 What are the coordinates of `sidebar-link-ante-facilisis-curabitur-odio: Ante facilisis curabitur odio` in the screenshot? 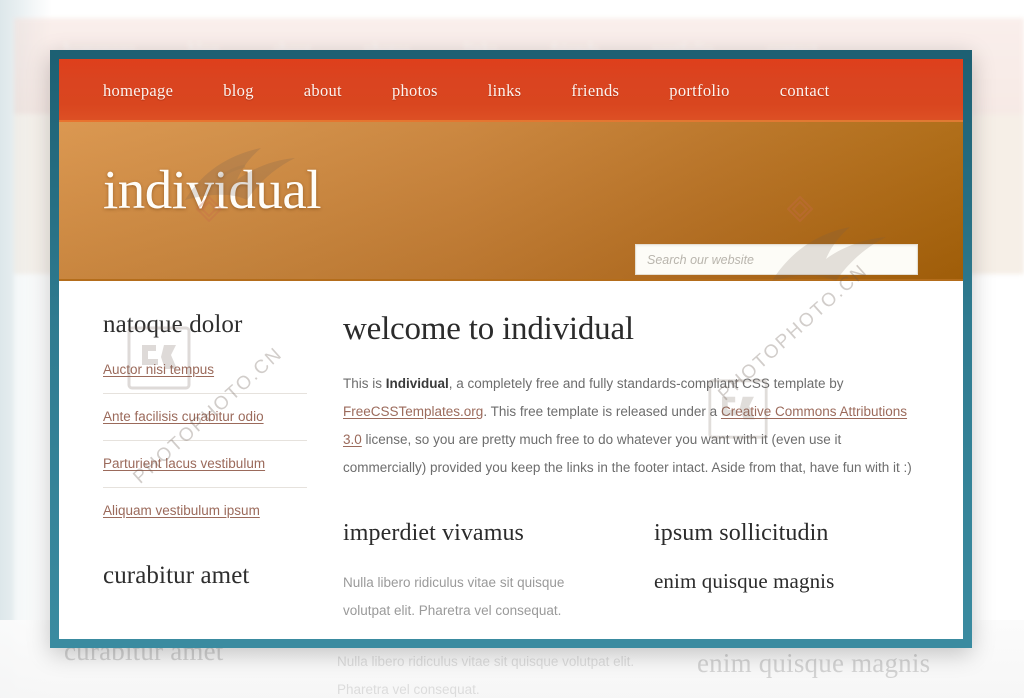 It's located at (183, 416).